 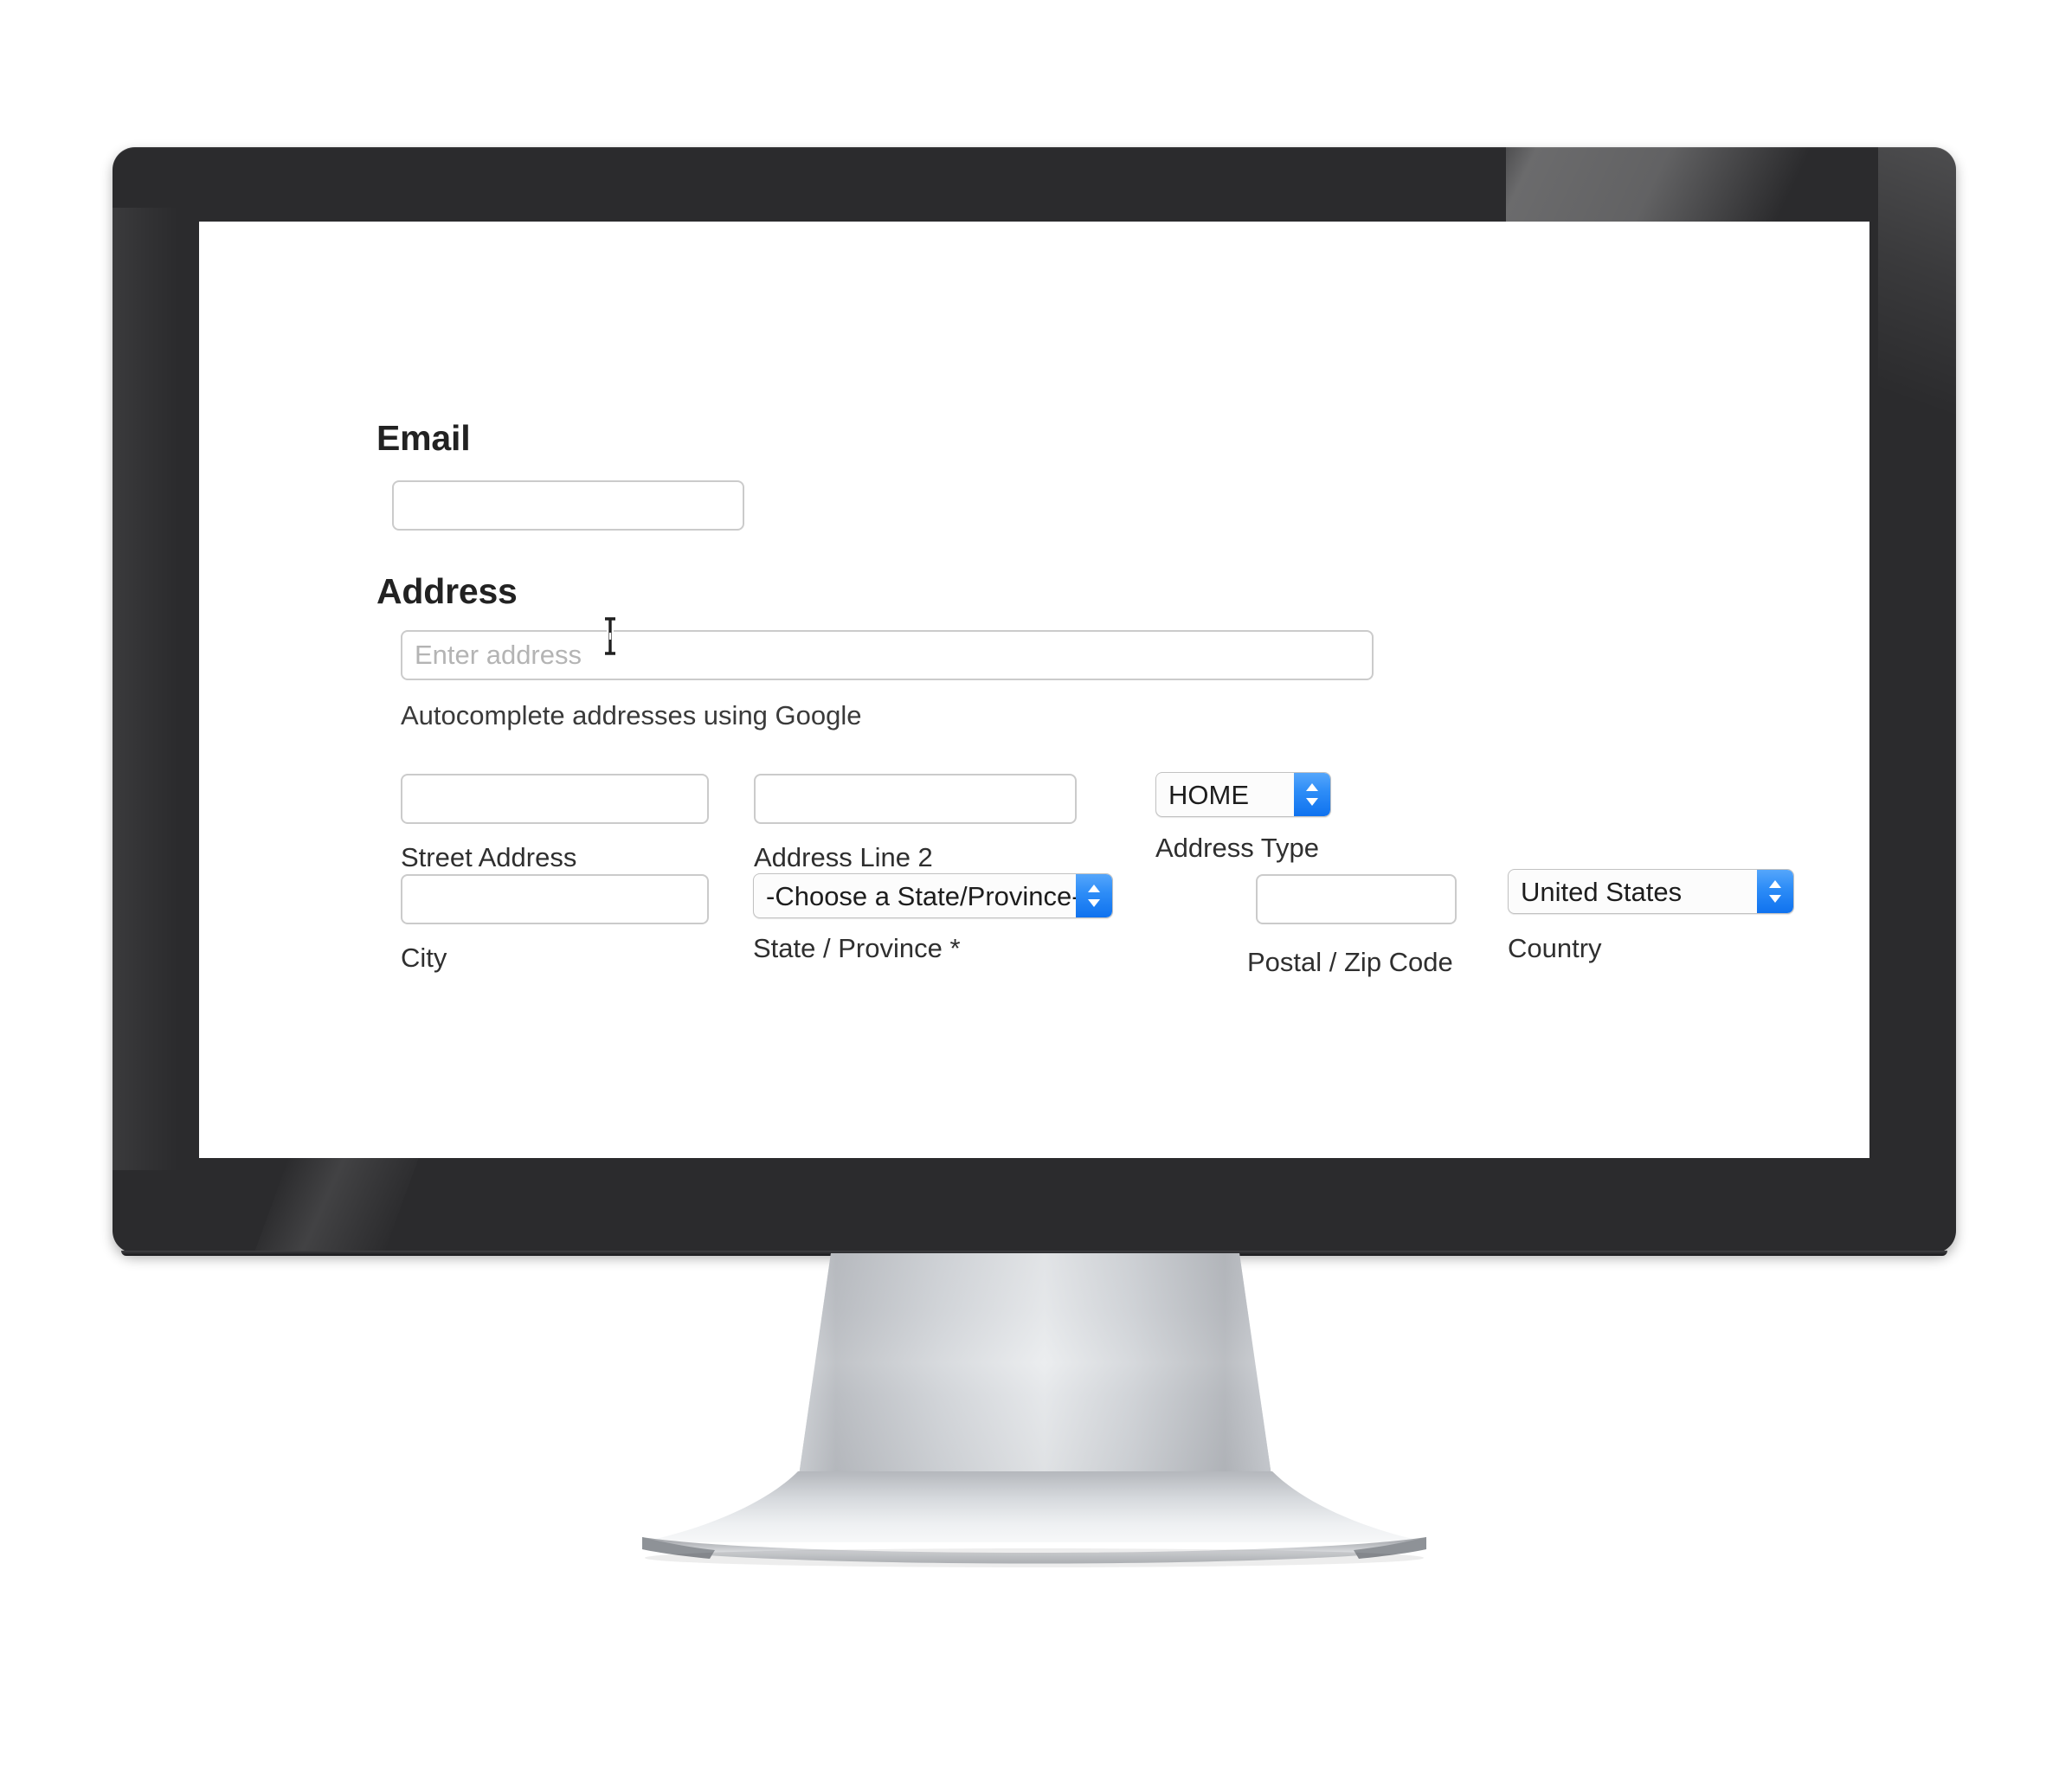 I want to click on street-address-label: Street Address, so click(x=489, y=857).